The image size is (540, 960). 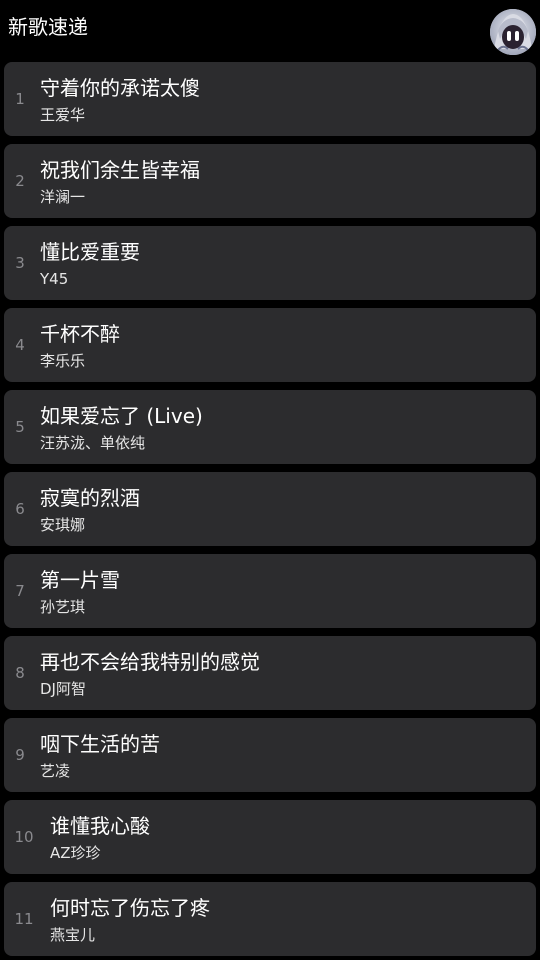 What do you see at coordinates (270, 345) in the screenshot?
I see `song-item: 4 千杯不醉 李乐乐` at bounding box center [270, 345].